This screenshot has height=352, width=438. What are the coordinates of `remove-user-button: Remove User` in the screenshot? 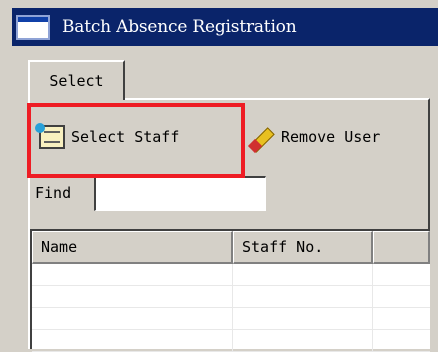 It's located at (313, 138).